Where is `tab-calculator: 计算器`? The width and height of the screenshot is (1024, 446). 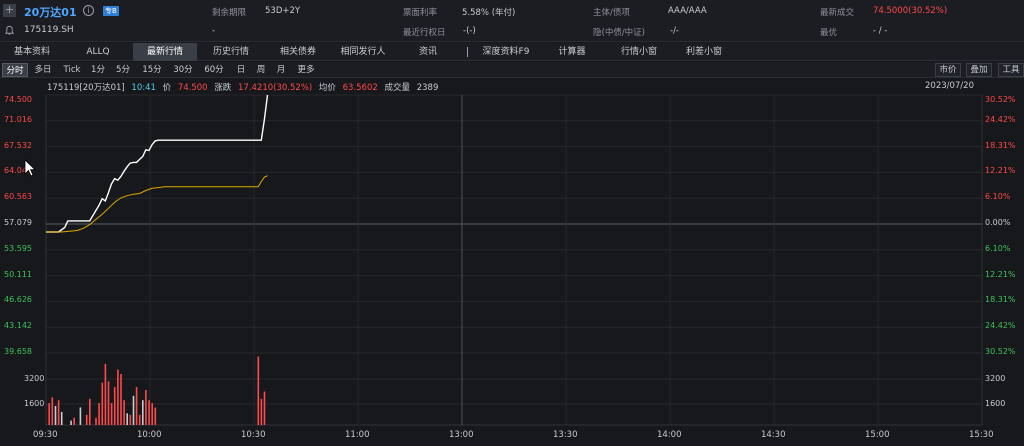 tab-calculator: 计算器 is located at coordinates (572, 52).